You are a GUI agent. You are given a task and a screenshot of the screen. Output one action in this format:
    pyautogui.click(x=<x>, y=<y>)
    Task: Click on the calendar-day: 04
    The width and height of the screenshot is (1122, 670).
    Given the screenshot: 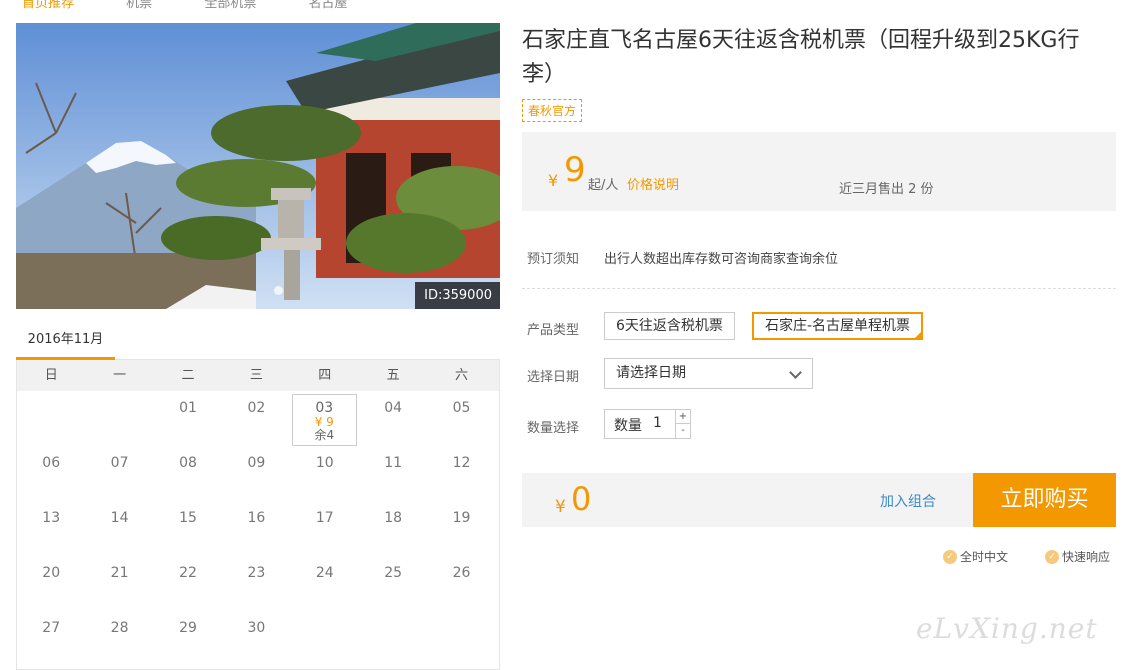 What is the action you would take?
    pyautogui.click(x=393, y=421)
    